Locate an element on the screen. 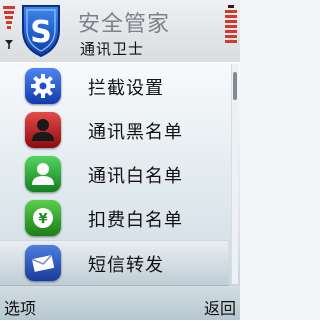 The width and height of the screenshot is (320, 320). menu-item-charge-whitelist: ¥ 扣费白名单 is located at coordinates (114, 218).